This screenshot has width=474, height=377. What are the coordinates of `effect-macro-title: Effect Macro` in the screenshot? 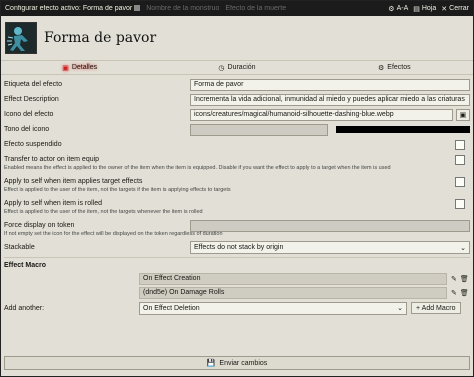 It's located at (237, 264).